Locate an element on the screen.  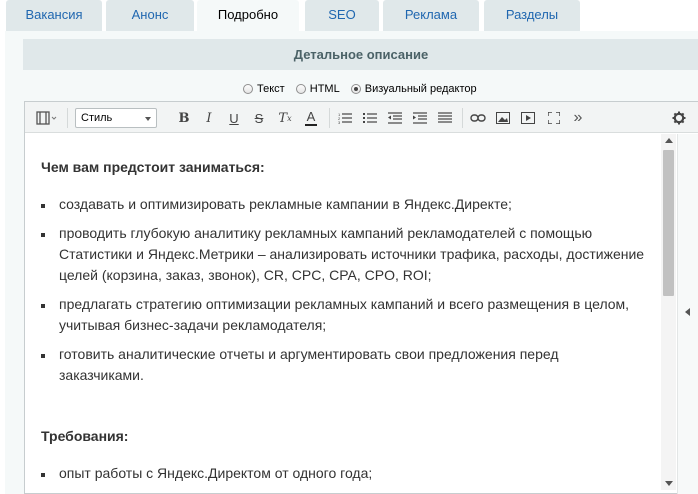
tab-details: Подробно is located at coordinates (248, 16).